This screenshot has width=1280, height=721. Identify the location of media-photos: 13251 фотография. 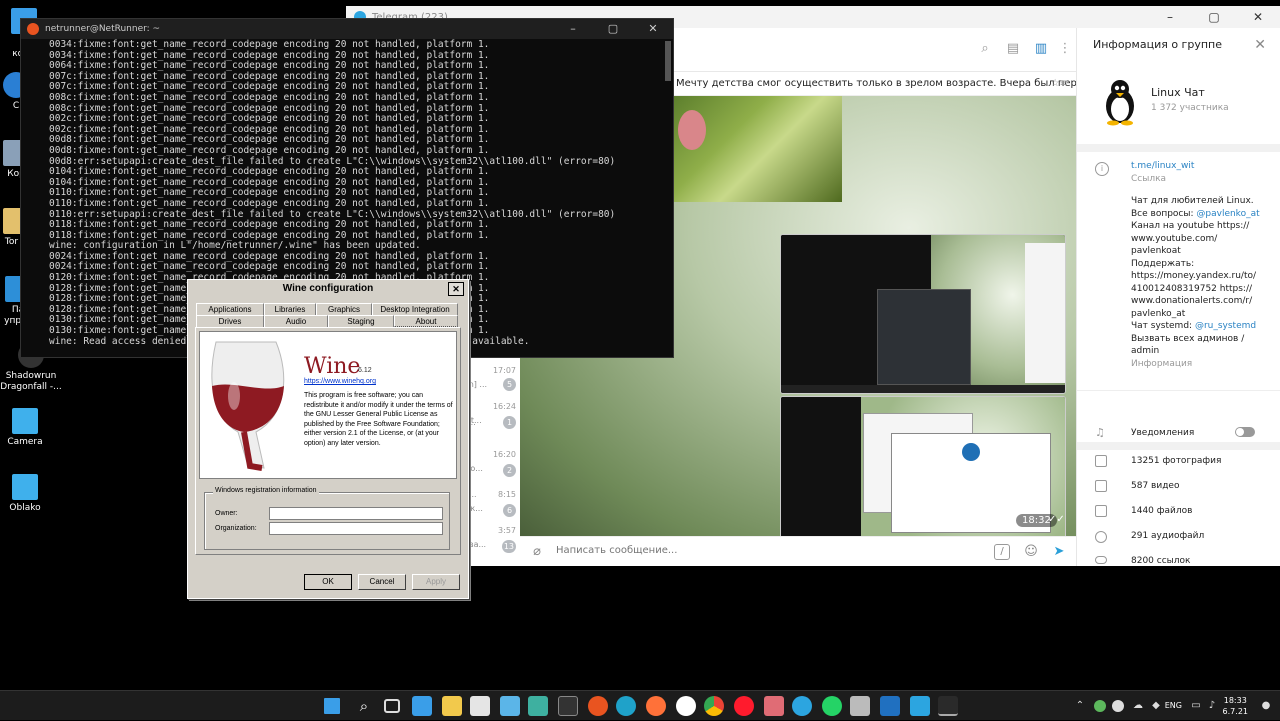
(1176, 461).